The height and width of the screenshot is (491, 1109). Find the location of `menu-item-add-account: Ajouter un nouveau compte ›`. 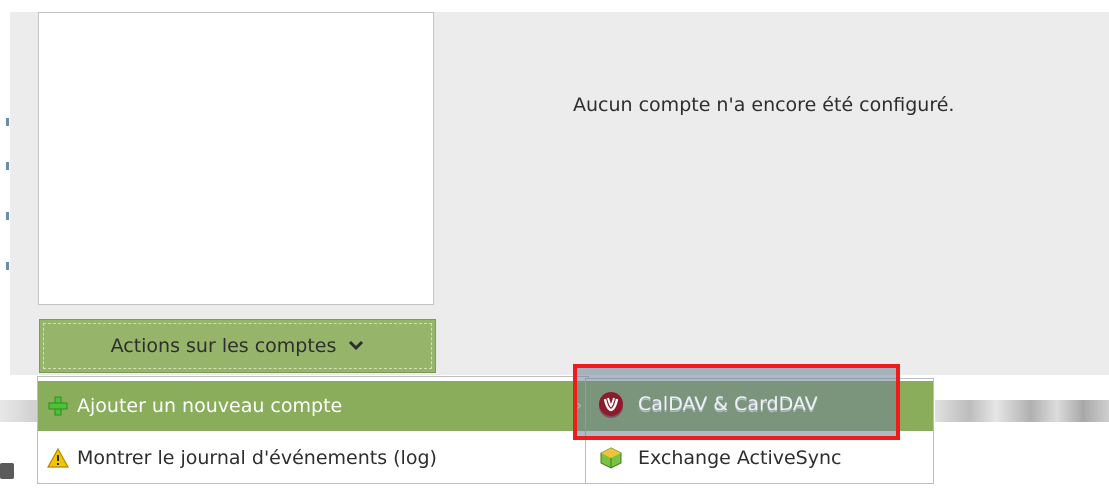

menu-item-add-account: Ajouter un nouveau compte › is located at coordinates (313, 406).